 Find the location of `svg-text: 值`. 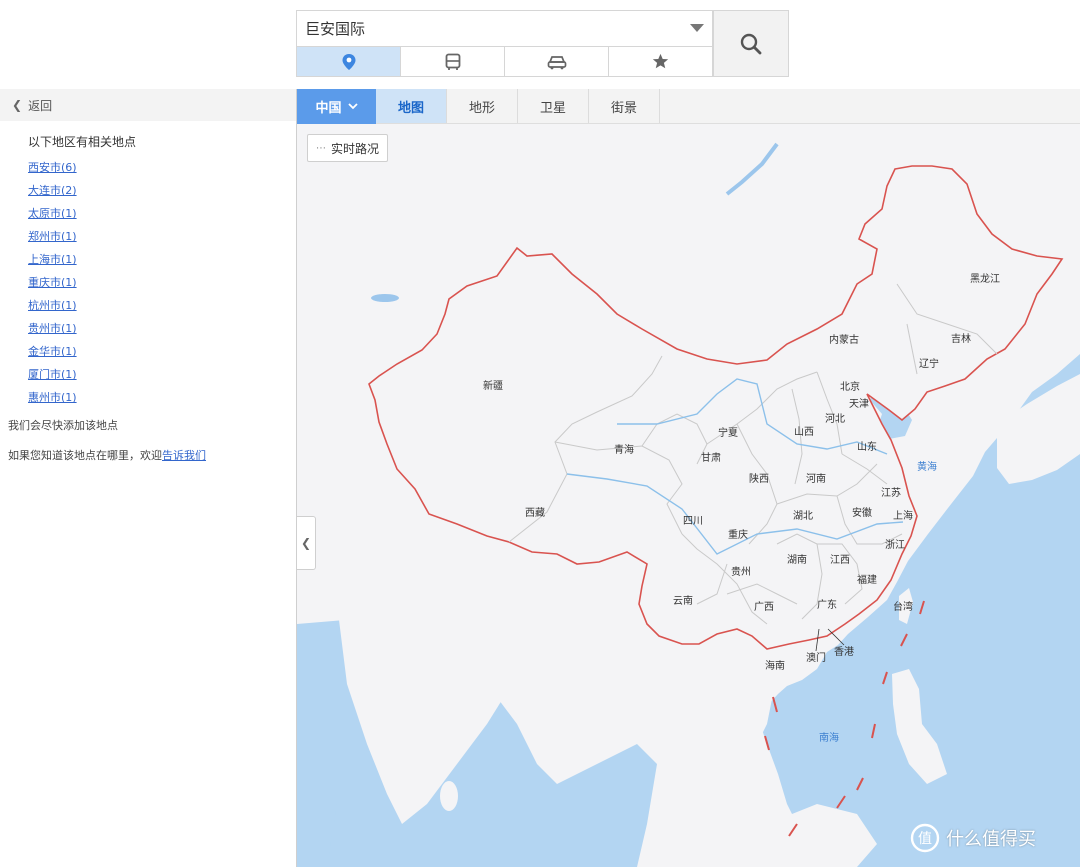

svg-text: 值 is located at coordinates (925, 839).